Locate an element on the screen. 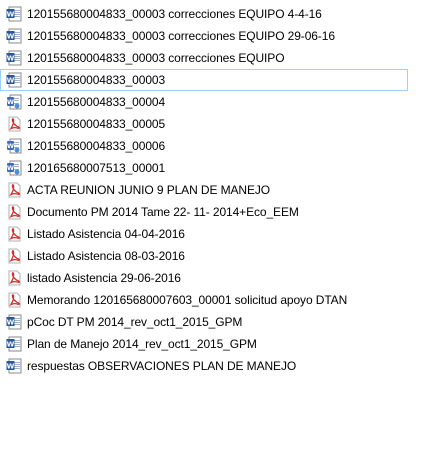 The height and width of the screenshot is (464, 447). file-name: 120155680004833_00006 is located at coordinates (96, 146).